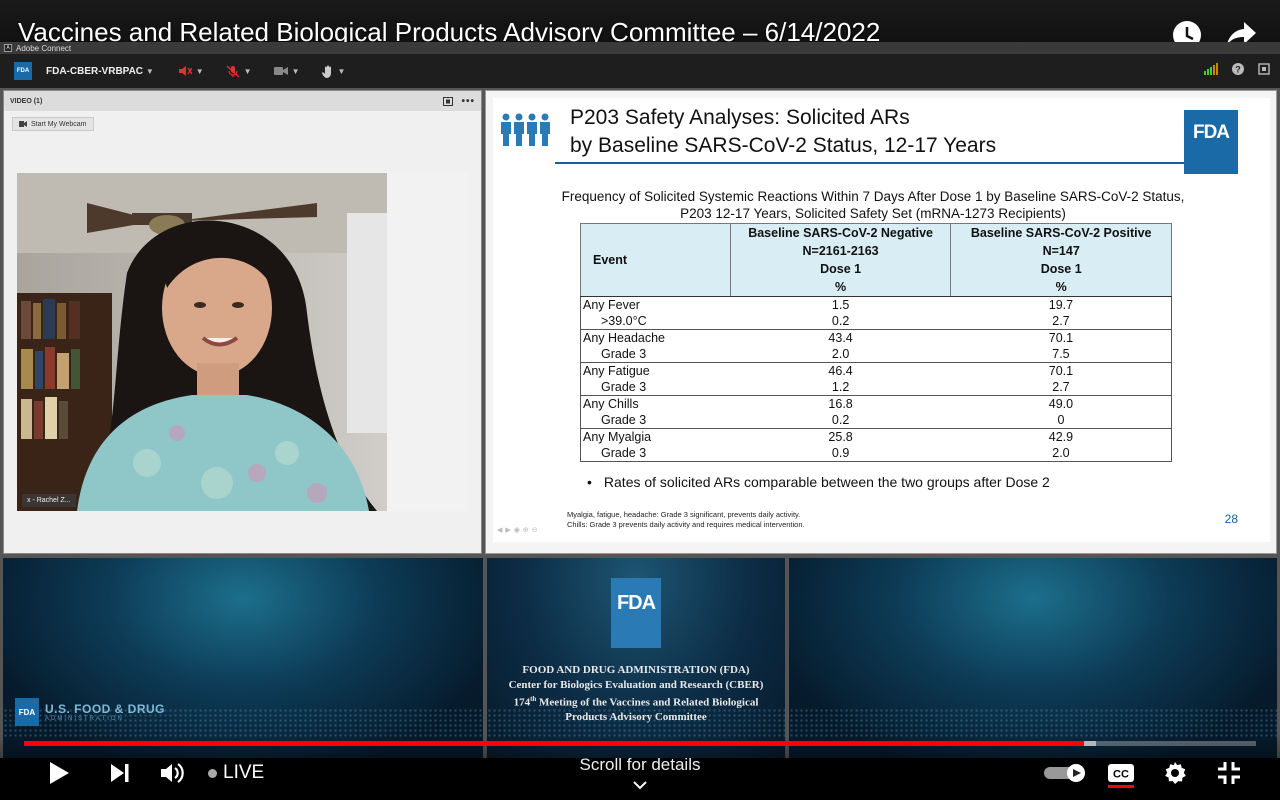 This screenshot has width=1280, height=800. What do you see at coordinates (1061, 287) in the screenshot?
I see `header-line: %` at bounding box center [1061, 287].